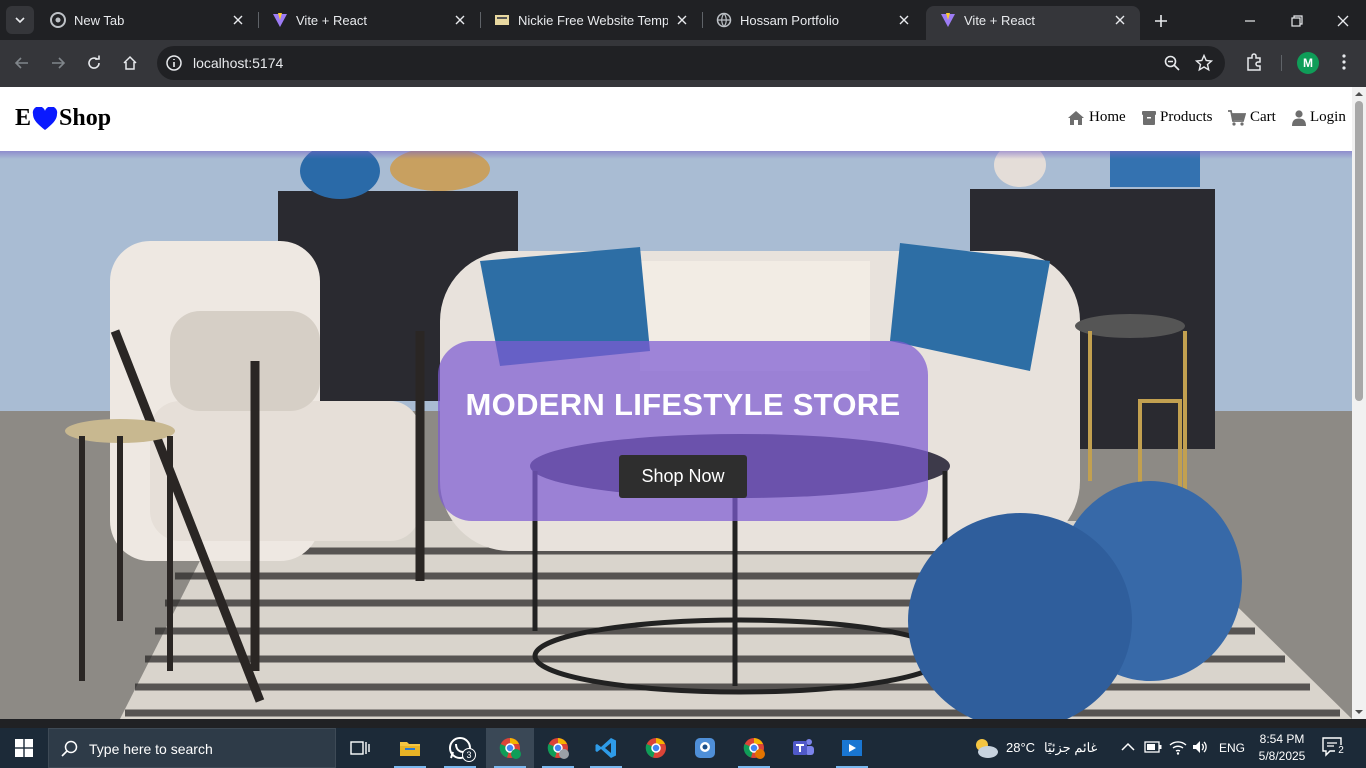 The width and height of the screenshot is (1366, 768). I want to click on more-vertical-icon, so click(1344, 62).